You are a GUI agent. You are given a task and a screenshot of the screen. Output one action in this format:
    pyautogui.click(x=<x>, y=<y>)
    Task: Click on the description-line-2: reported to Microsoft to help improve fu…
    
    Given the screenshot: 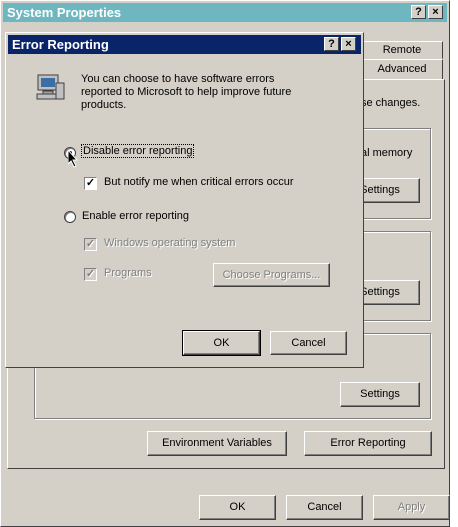 What is the action you would take?
    pyautogui.click(x=186, y=92)
    